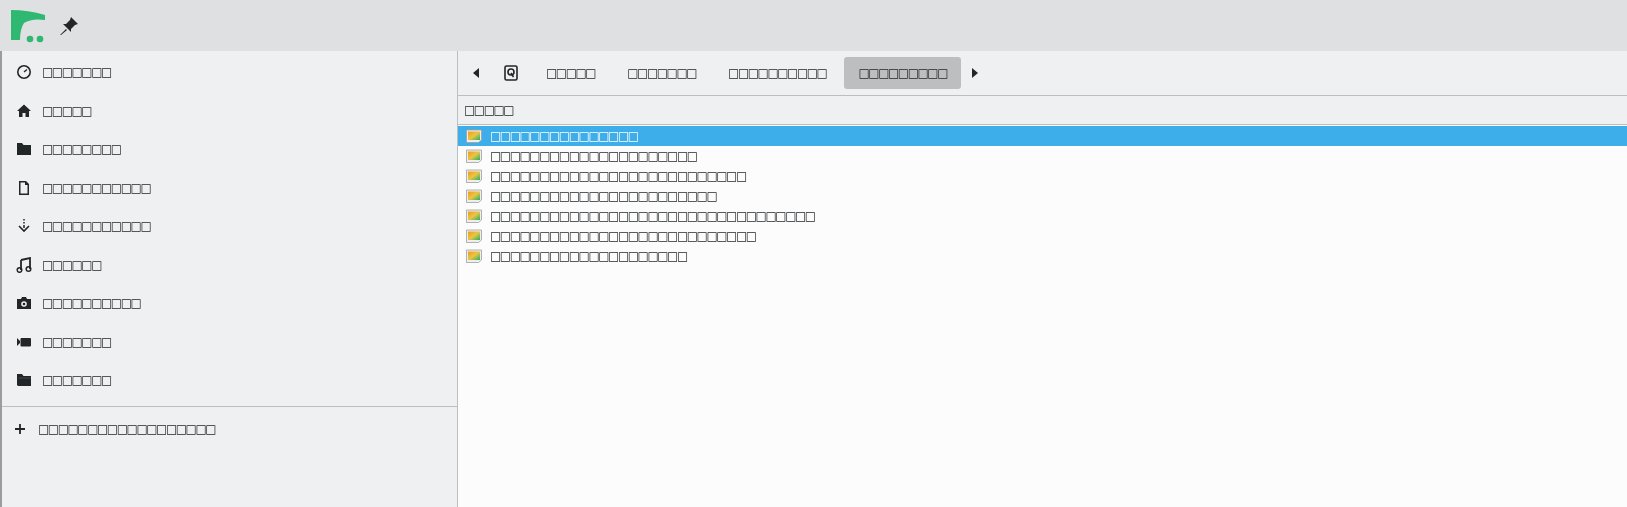 Image resolution: width=1627 pixels, height=507 pixels. Describe the element at coordinates (1042, 216) in the screenshot. I see `file-row: □□□□□□□□□□□□□□□□□□□□□□□□□□□□□□□□□` at that location.